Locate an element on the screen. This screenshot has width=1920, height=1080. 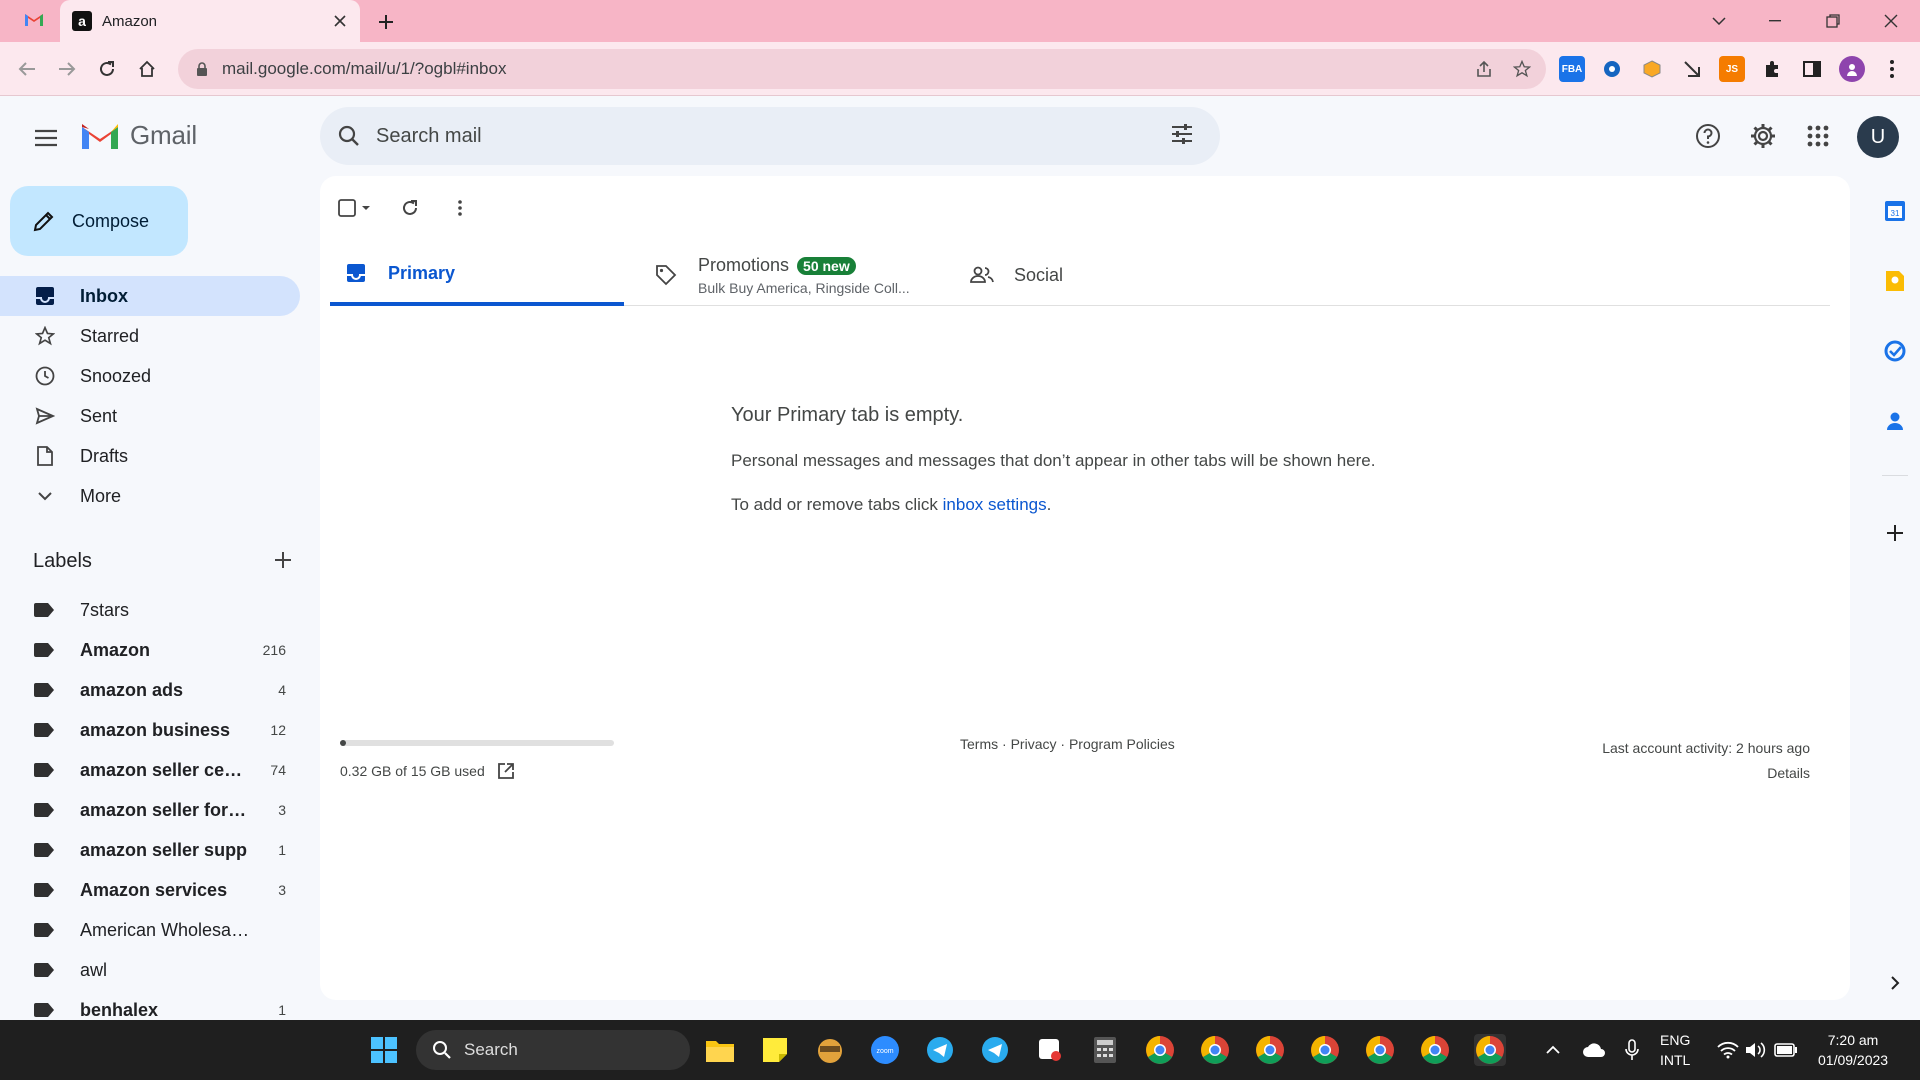
compose-button: Compose is located at coordinates (99, 221).